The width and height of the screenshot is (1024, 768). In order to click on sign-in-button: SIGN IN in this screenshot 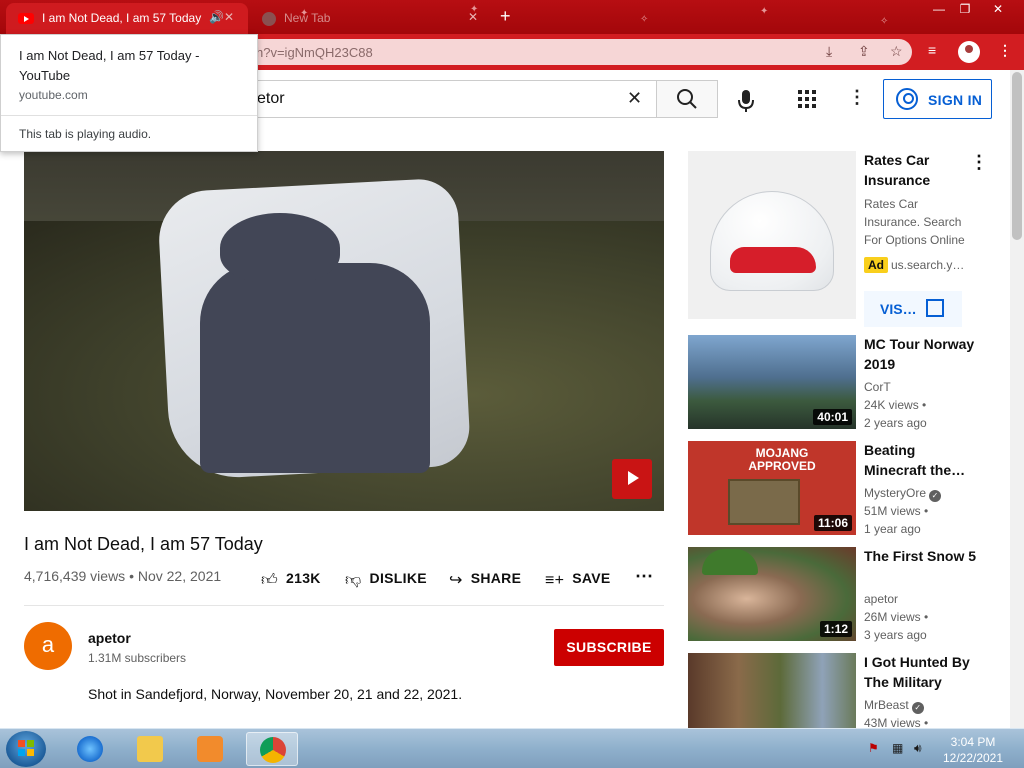, I will do `click(937, 99)`.